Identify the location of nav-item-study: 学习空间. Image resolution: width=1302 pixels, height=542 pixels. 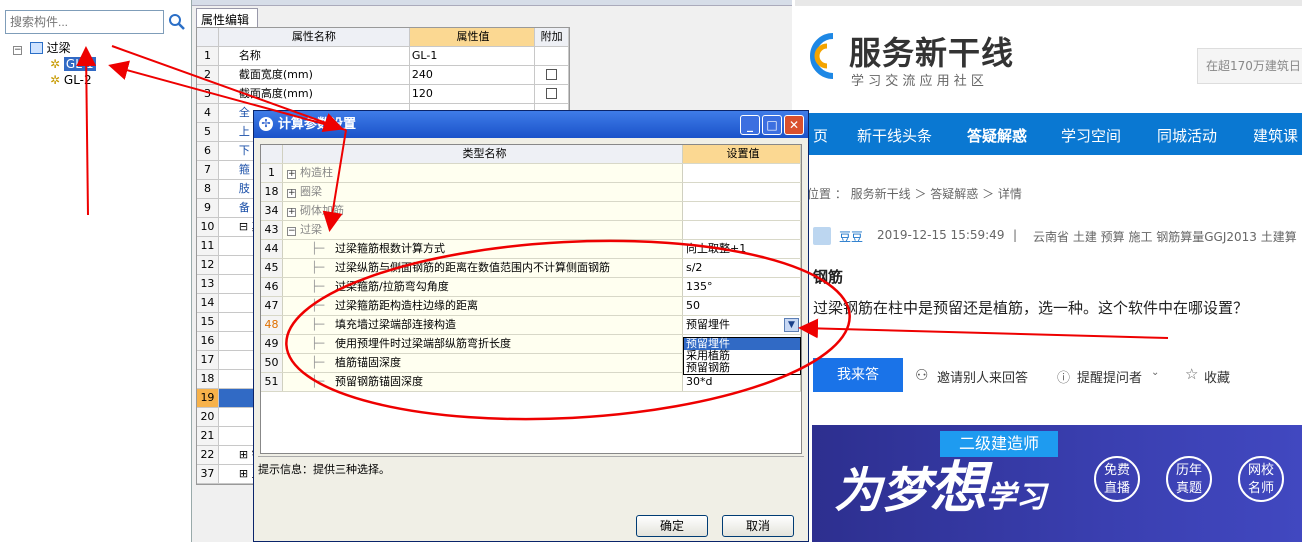
(1091, 135).